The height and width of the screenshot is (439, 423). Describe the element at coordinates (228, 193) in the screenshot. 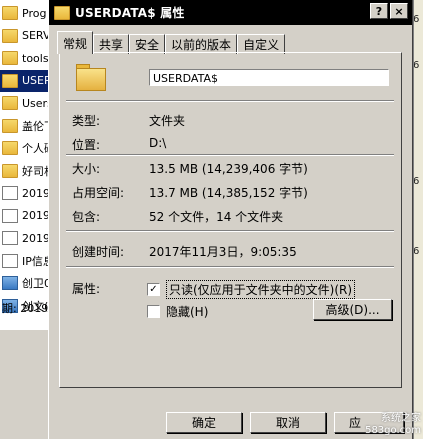

I see `disk-size-value: 13.7 MB (14,385,152 字节)` at that location.